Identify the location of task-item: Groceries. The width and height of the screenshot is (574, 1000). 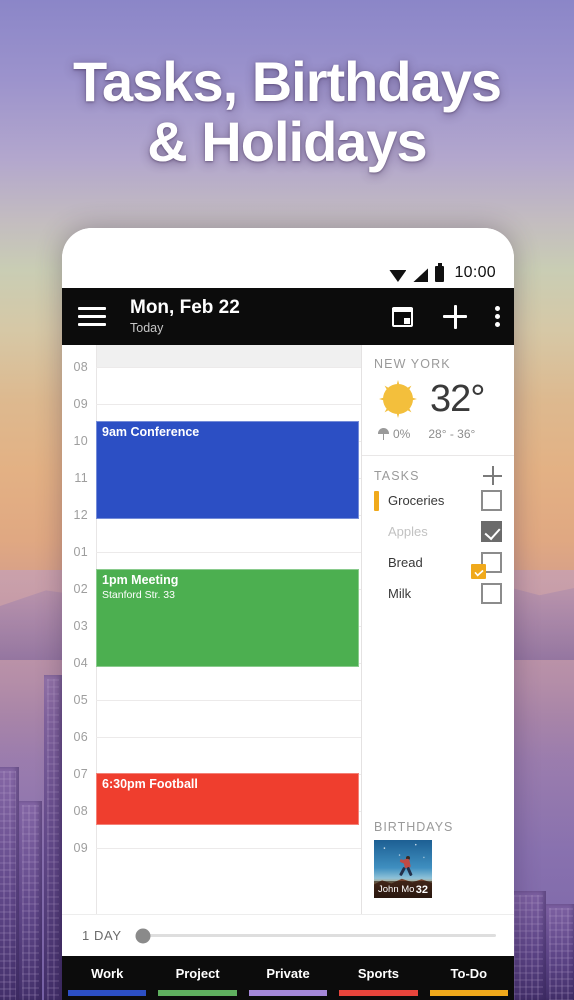
(438, 500).